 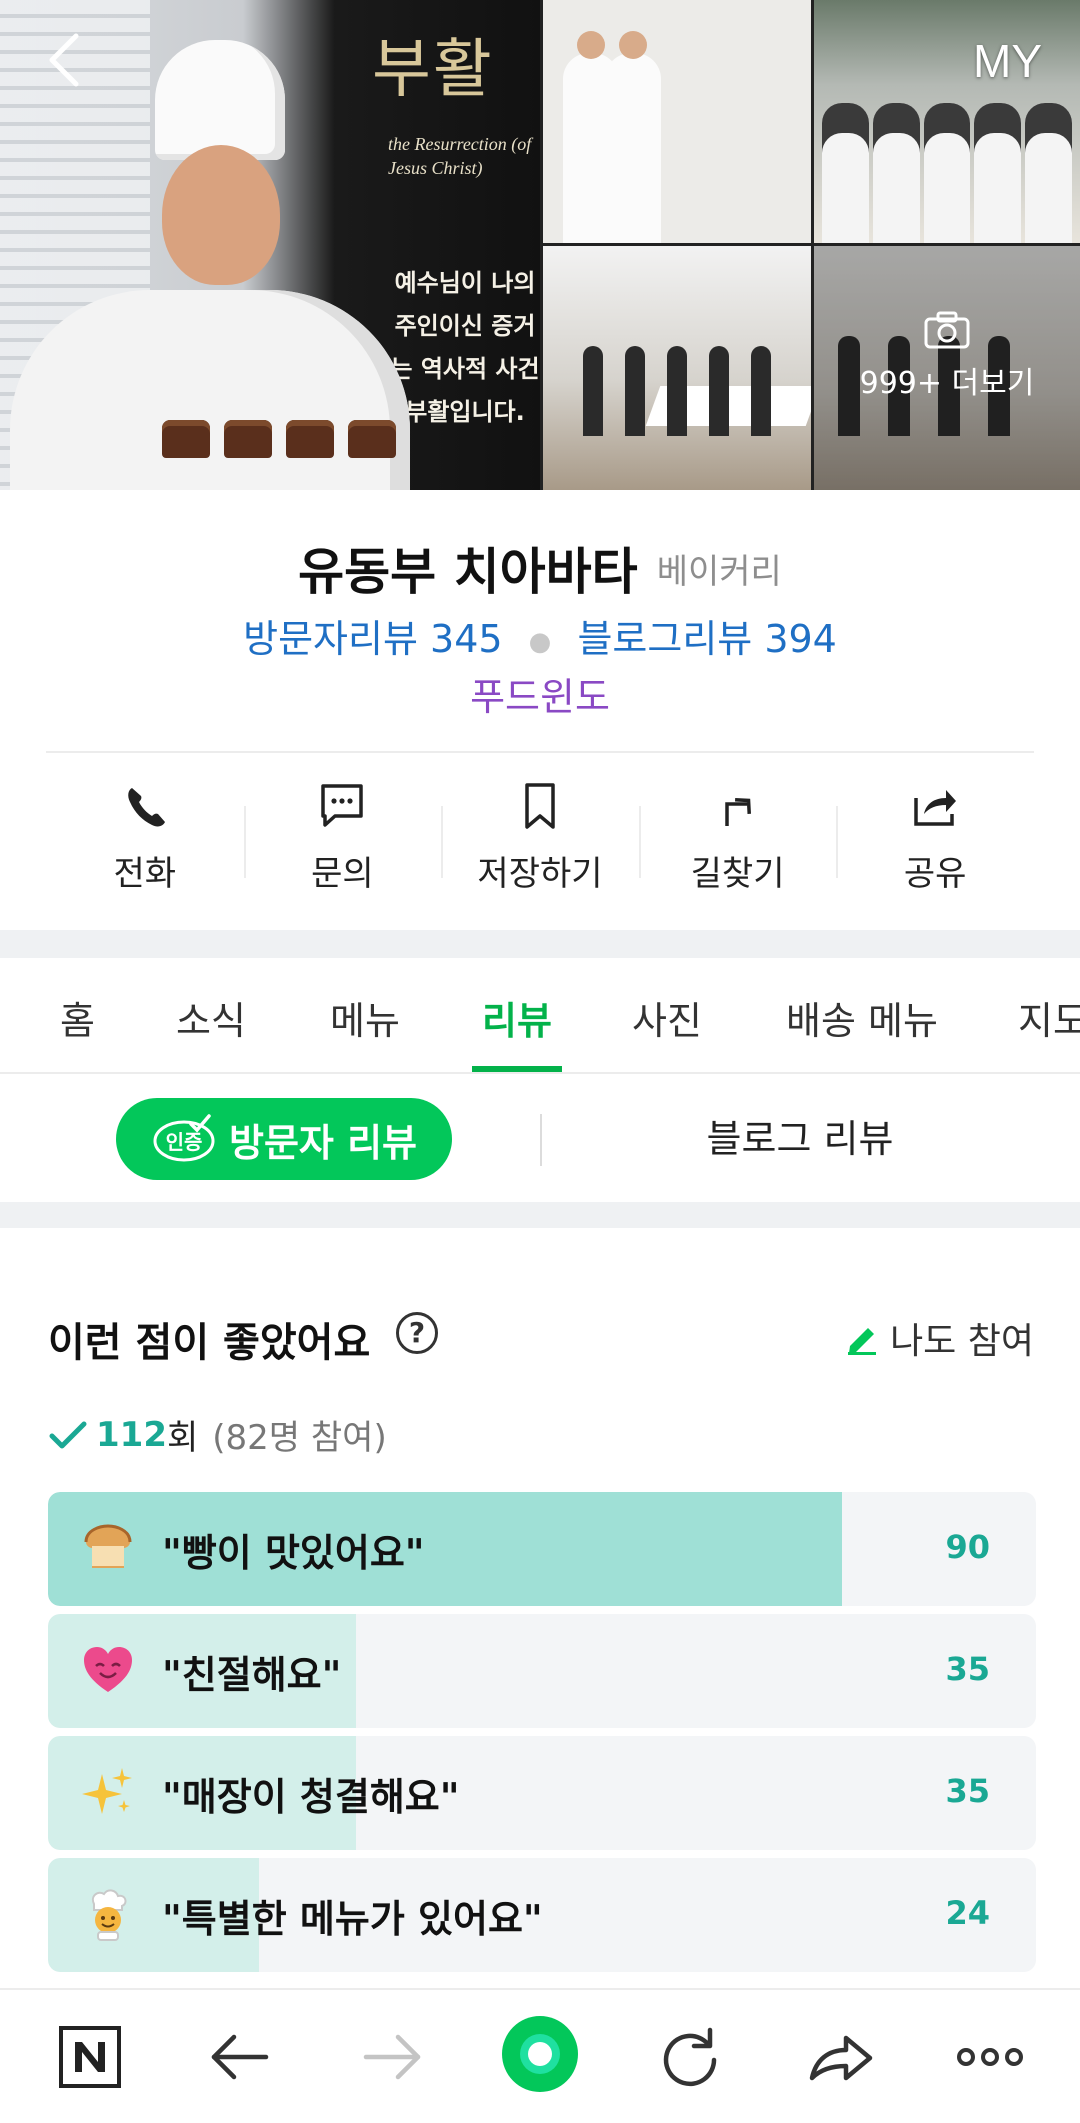 I want to click on active-tab-underline, so click(x=517, y=1069).